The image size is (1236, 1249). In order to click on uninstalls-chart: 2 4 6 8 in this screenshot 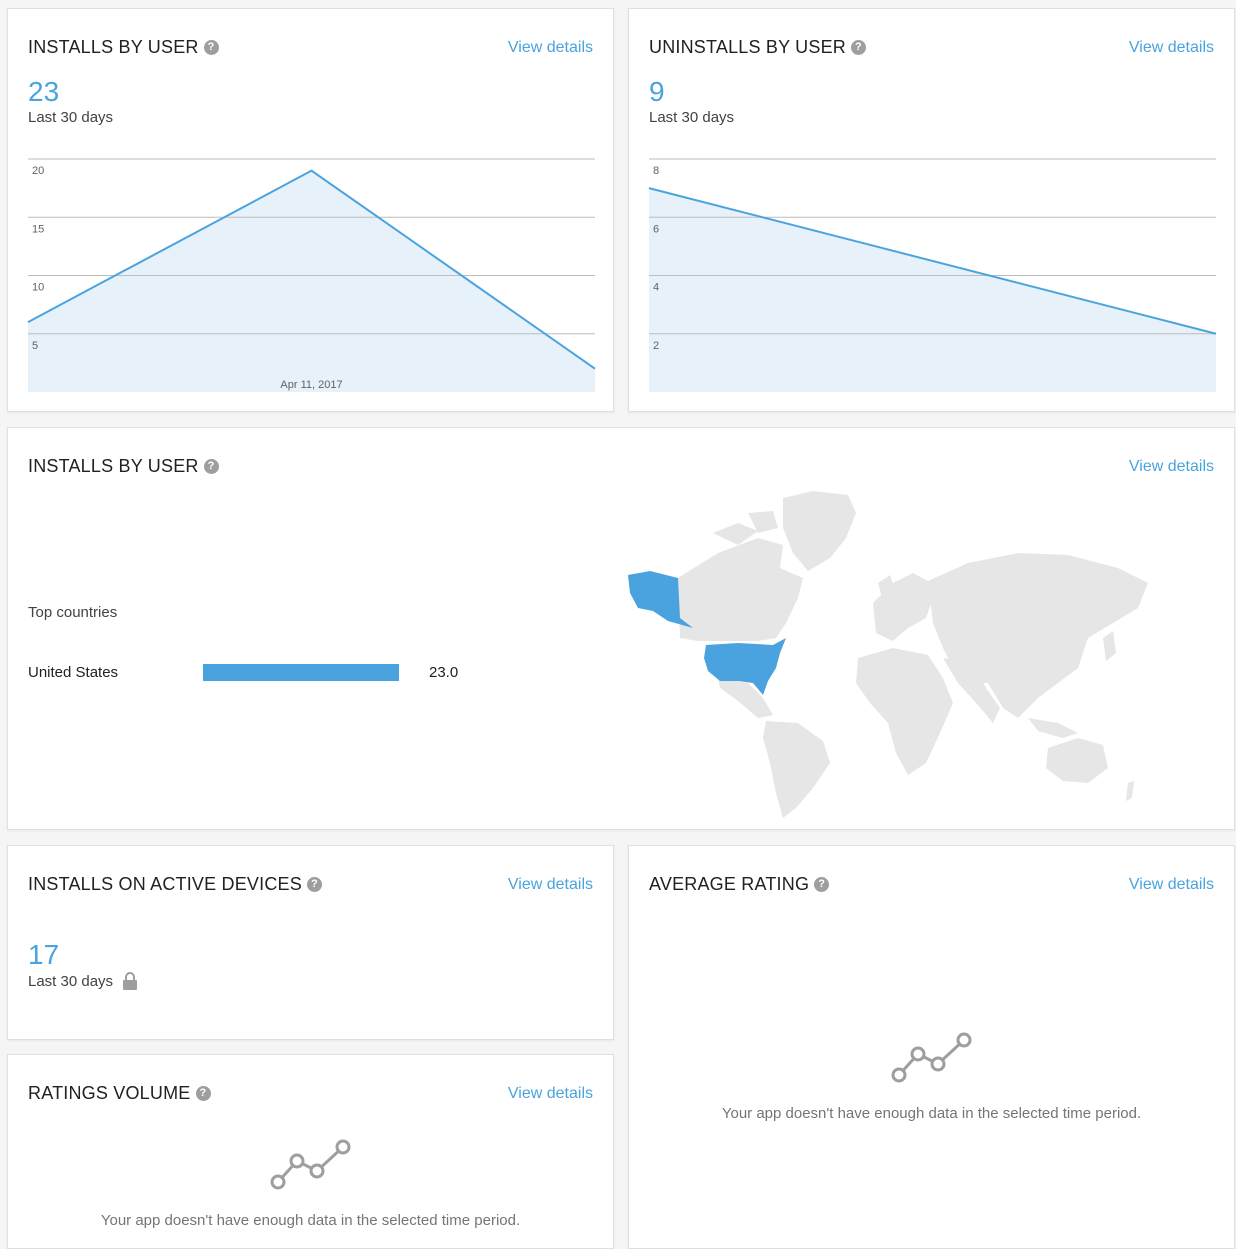, I will do `click(932, 275)`.